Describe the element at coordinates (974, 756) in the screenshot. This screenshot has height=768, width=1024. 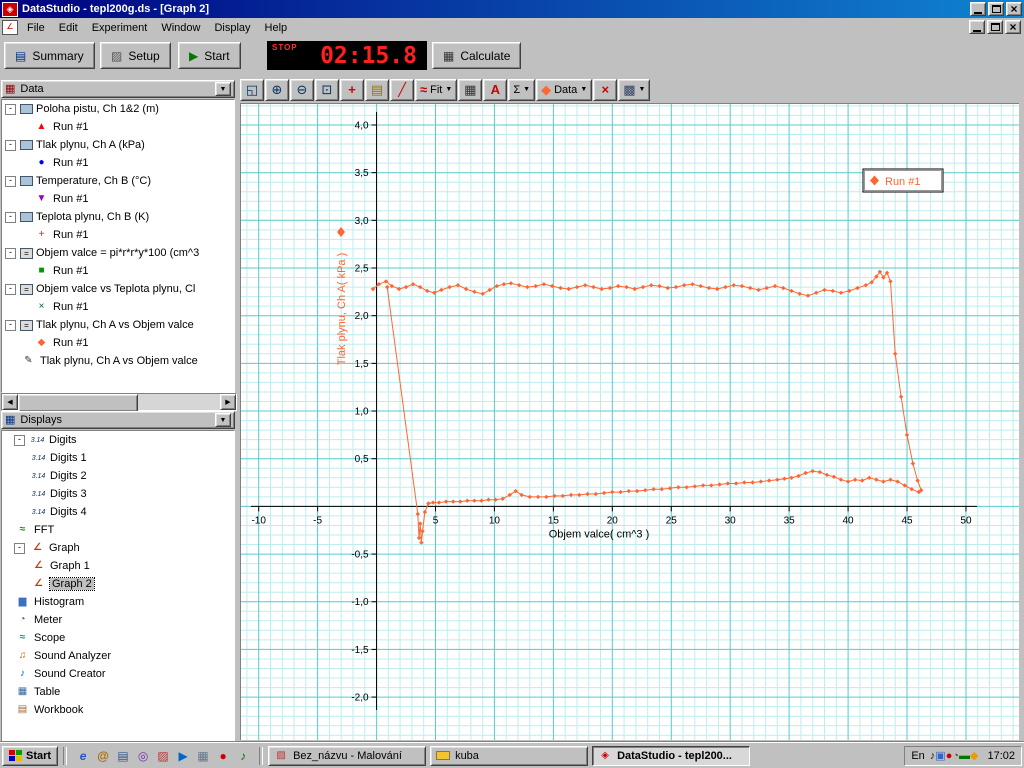
I see `messenger-icon: ◆` at that location.